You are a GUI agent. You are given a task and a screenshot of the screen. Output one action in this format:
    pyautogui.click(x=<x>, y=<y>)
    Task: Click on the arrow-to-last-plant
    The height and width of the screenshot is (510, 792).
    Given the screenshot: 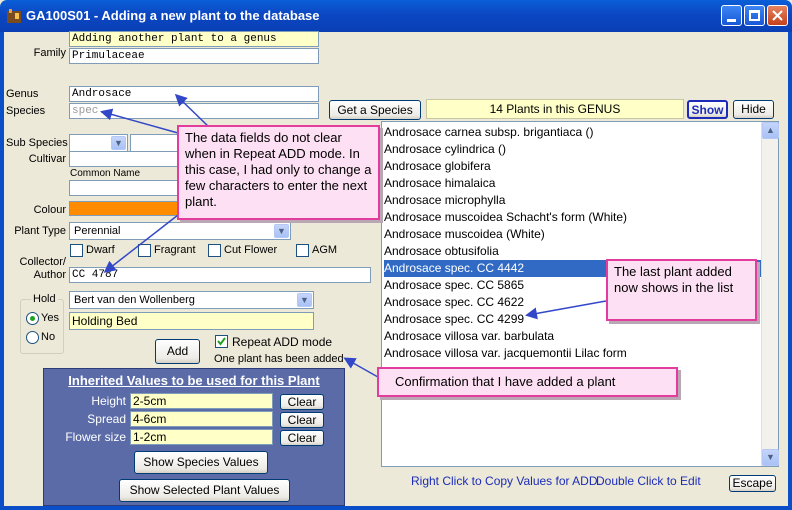 What is the action you would take?
    pyautogui.click(x=566, y=310)
    